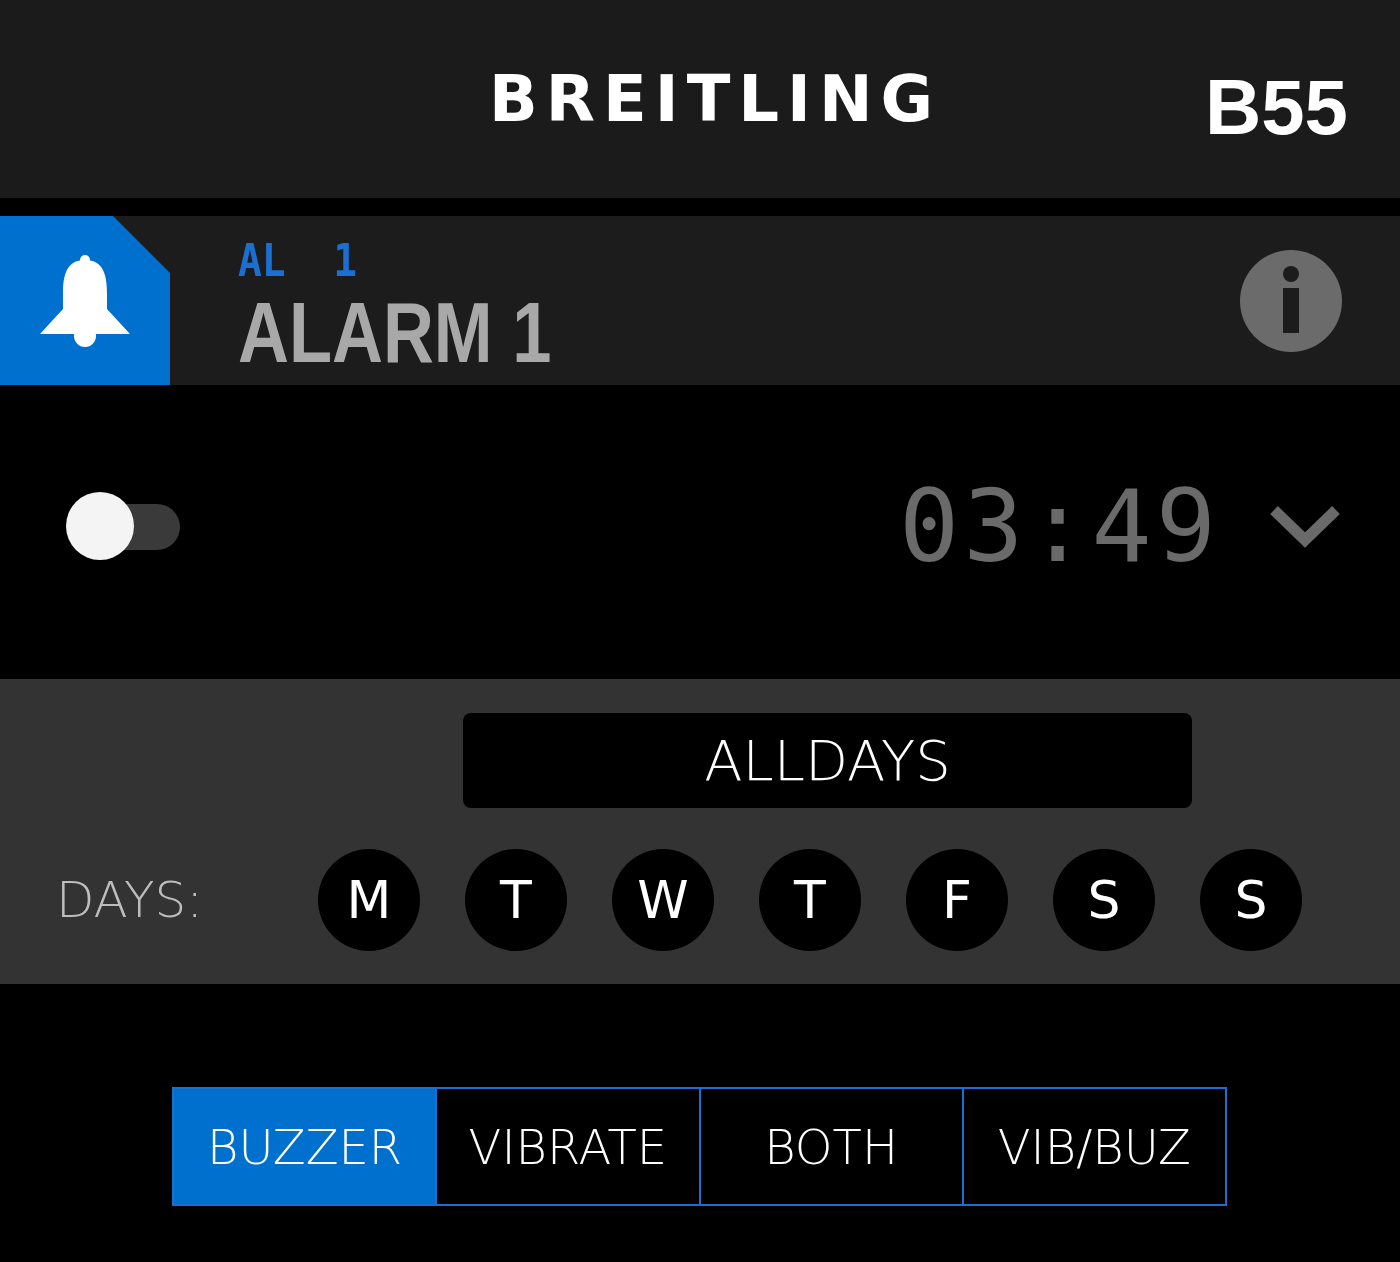 This screenshot has width=1400, height=1262. I want to click on day-button: W, so click(663, 900).